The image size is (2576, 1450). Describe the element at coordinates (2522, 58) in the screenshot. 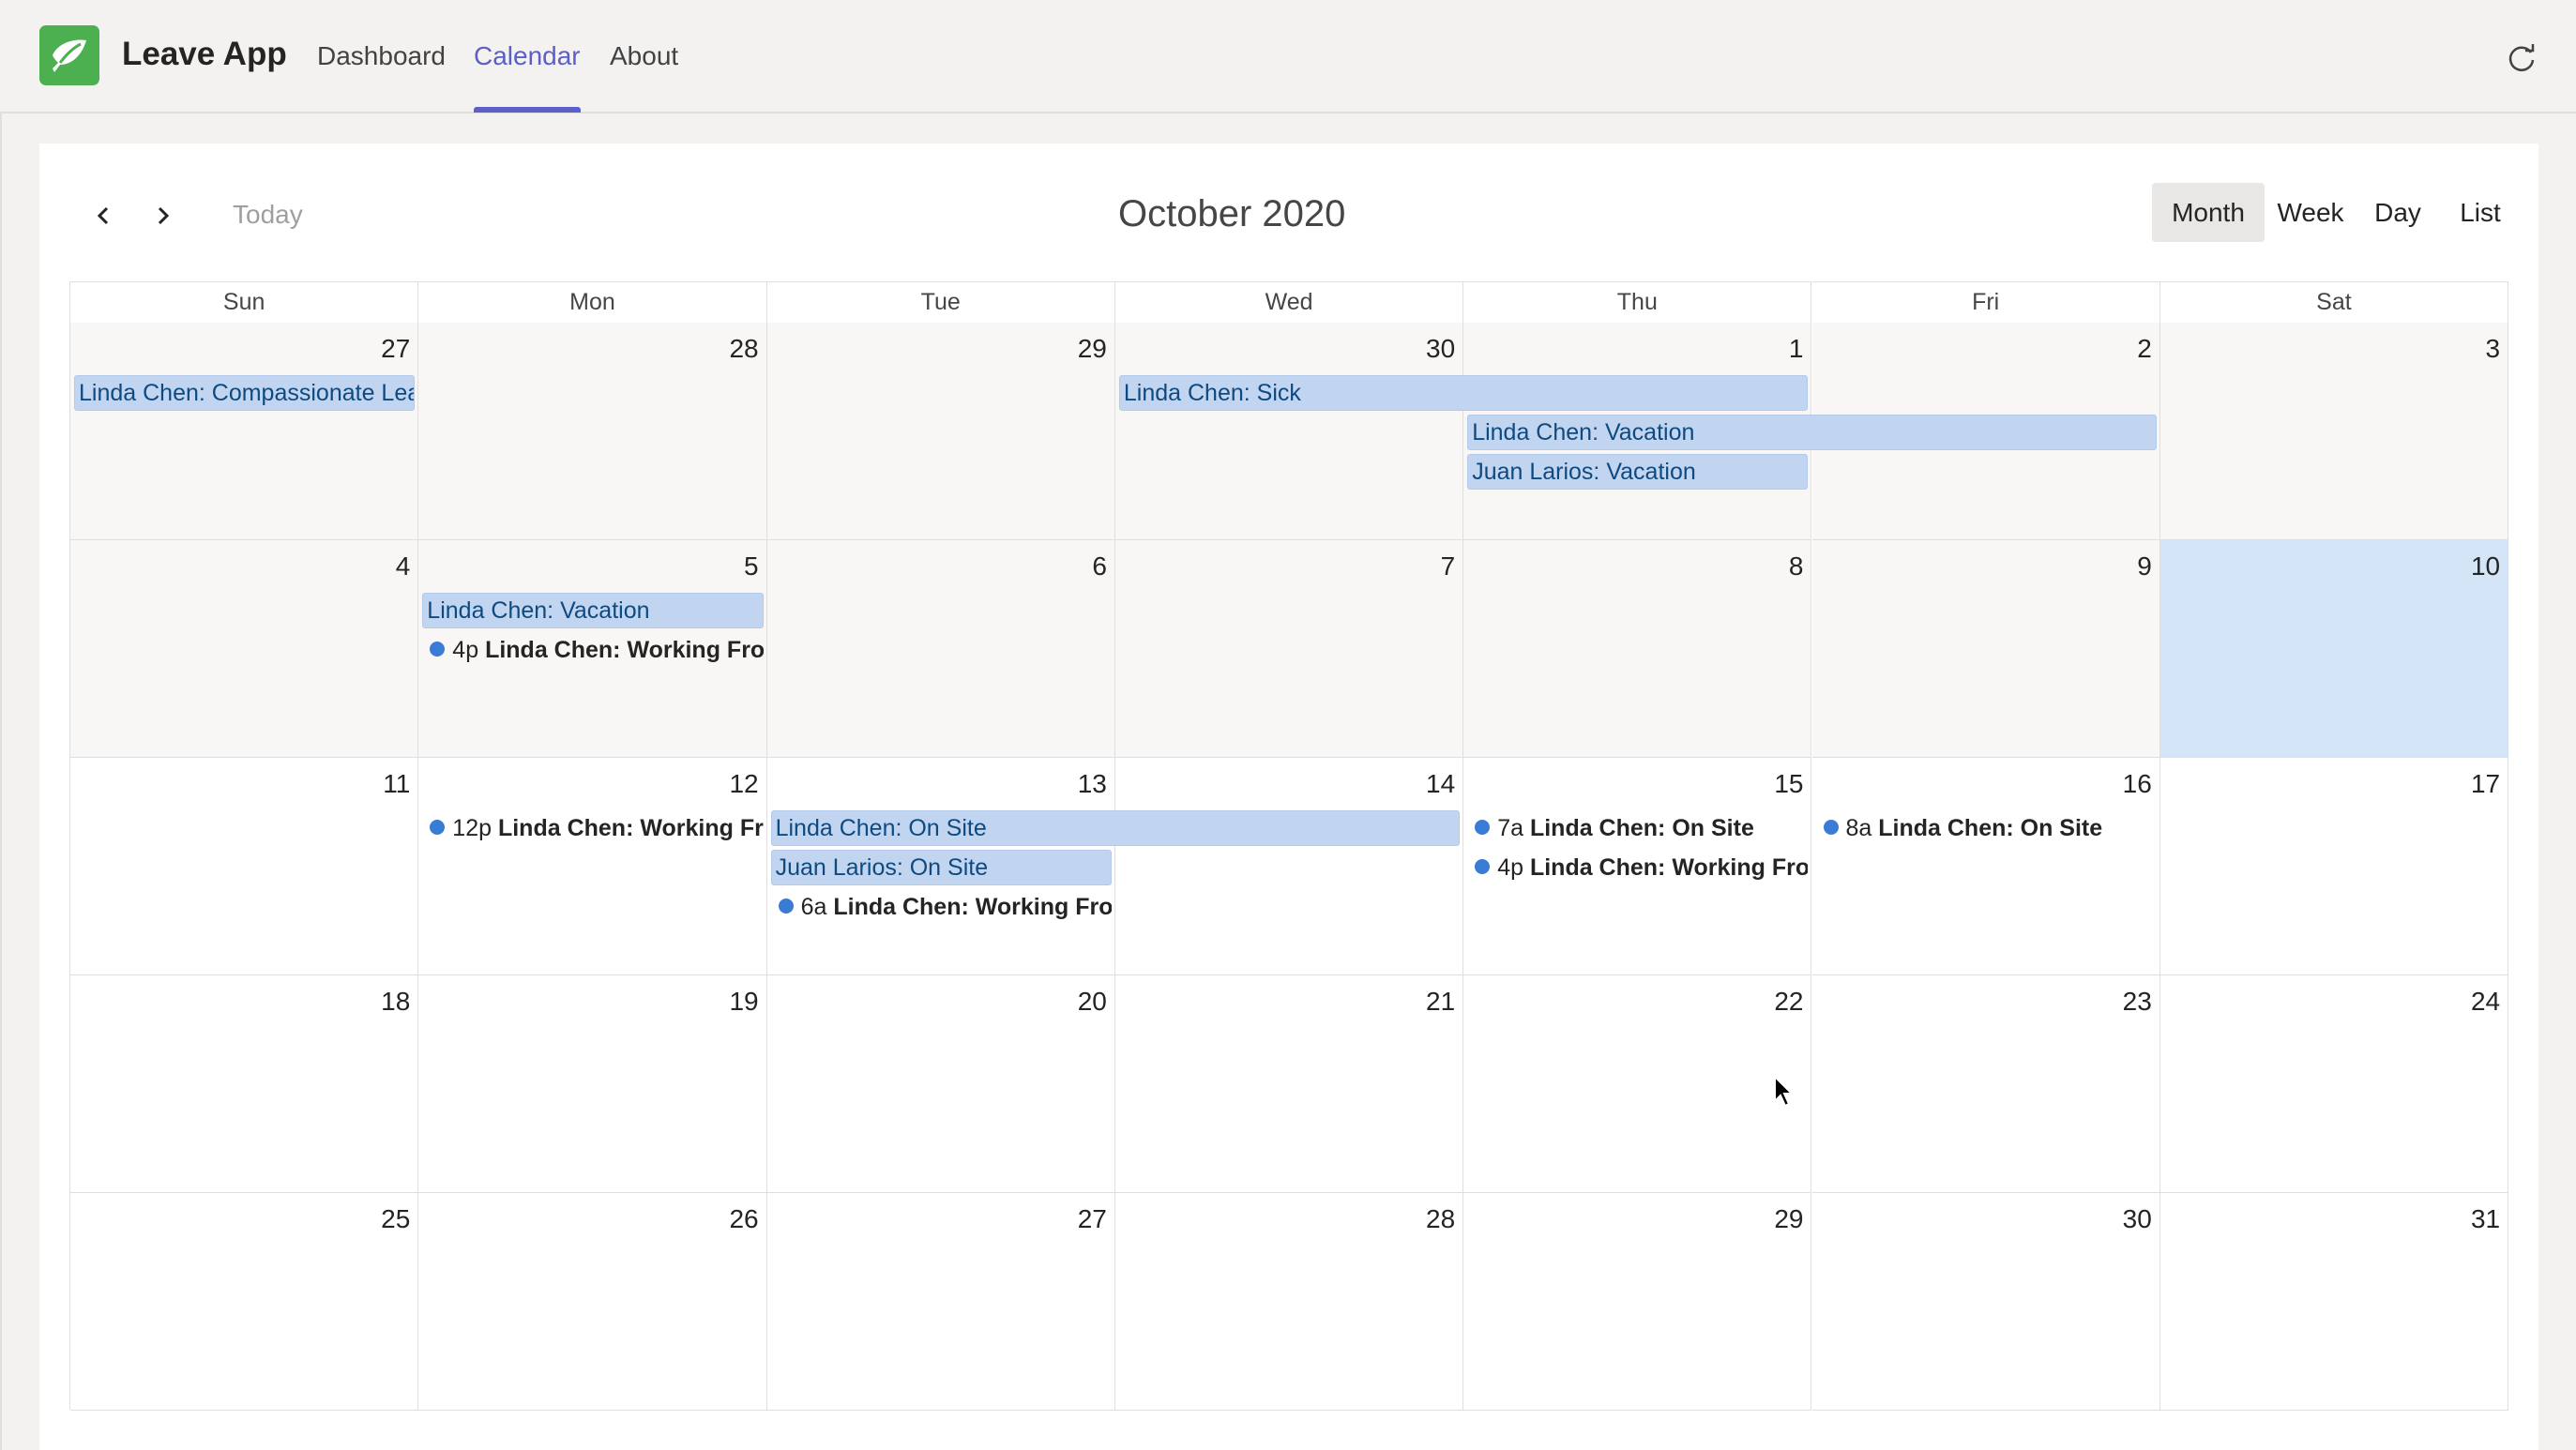

I see `refresh-icon` at that location.